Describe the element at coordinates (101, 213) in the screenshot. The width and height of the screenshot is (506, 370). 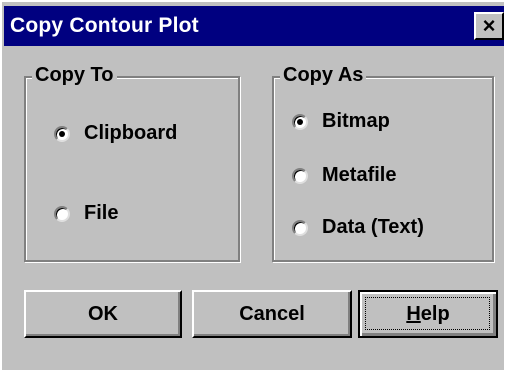
I see `radio-file-label: File` at that location.